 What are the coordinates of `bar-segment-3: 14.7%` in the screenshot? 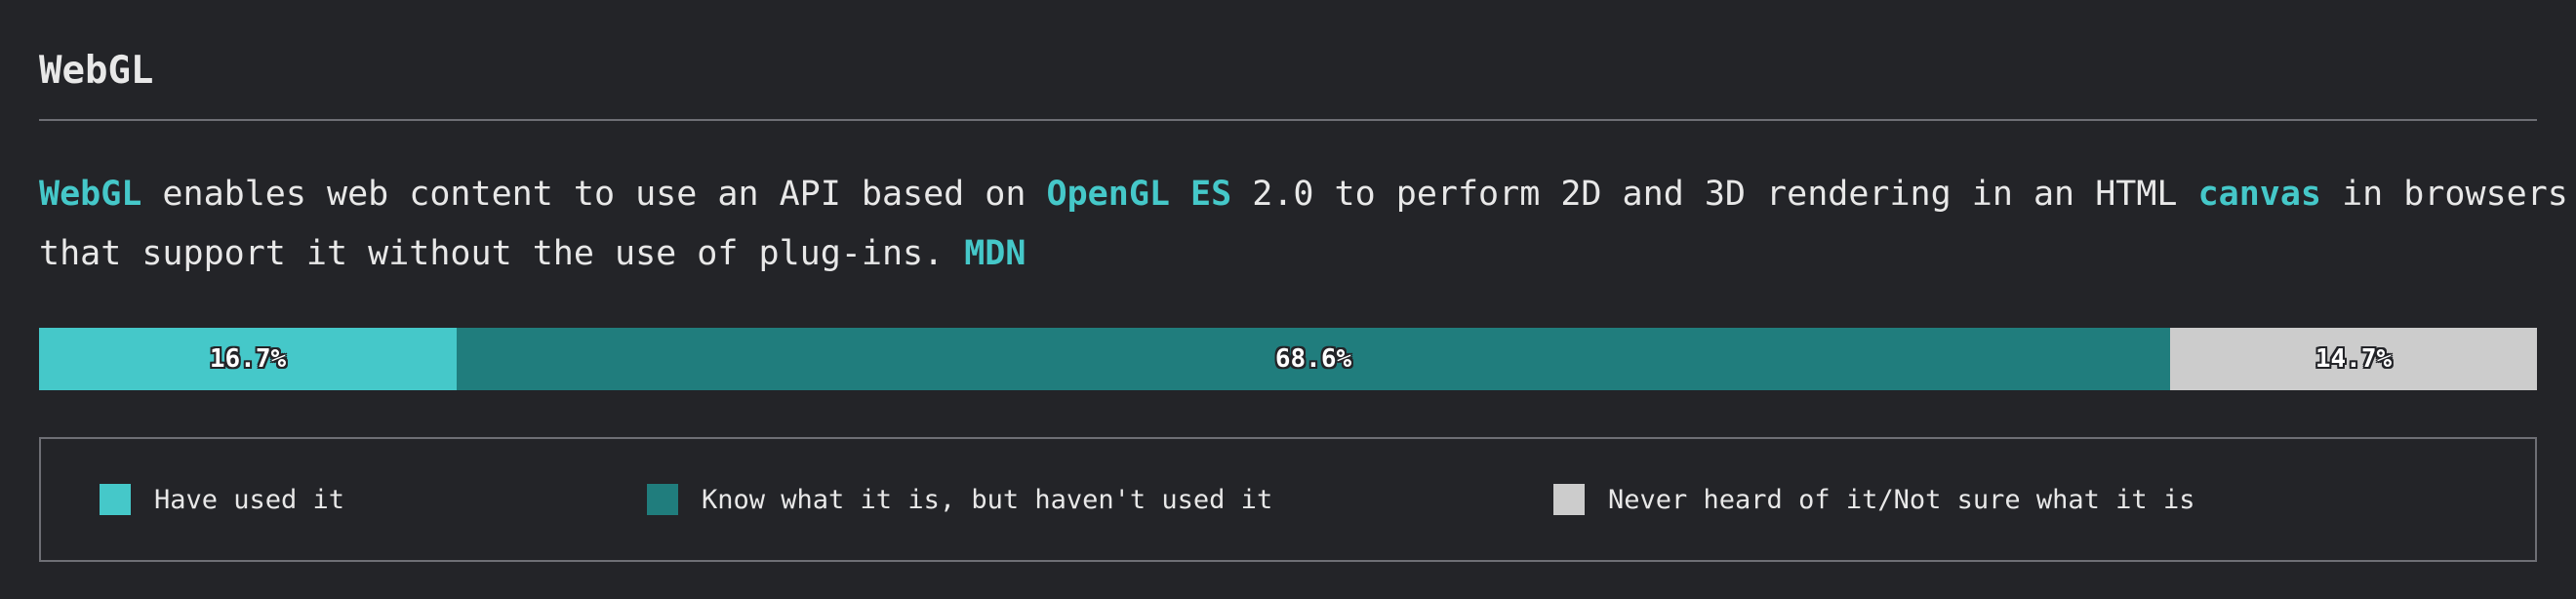 It's located at (2353, 359).